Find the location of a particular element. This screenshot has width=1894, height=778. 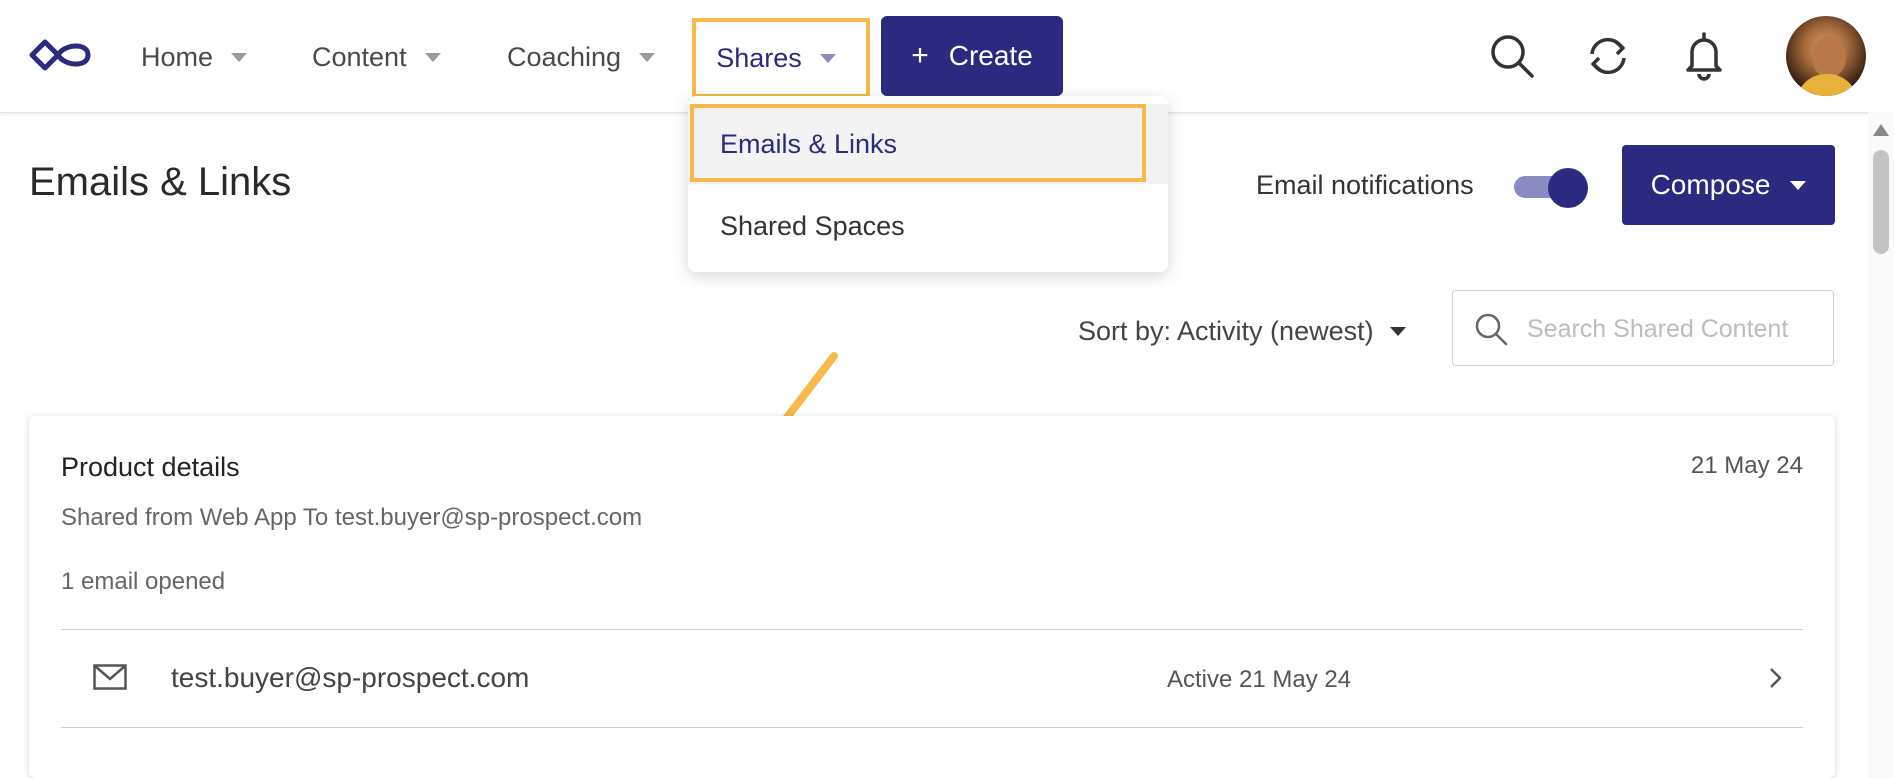

page-title: Emails & Links is located at coordinates (160, 182).